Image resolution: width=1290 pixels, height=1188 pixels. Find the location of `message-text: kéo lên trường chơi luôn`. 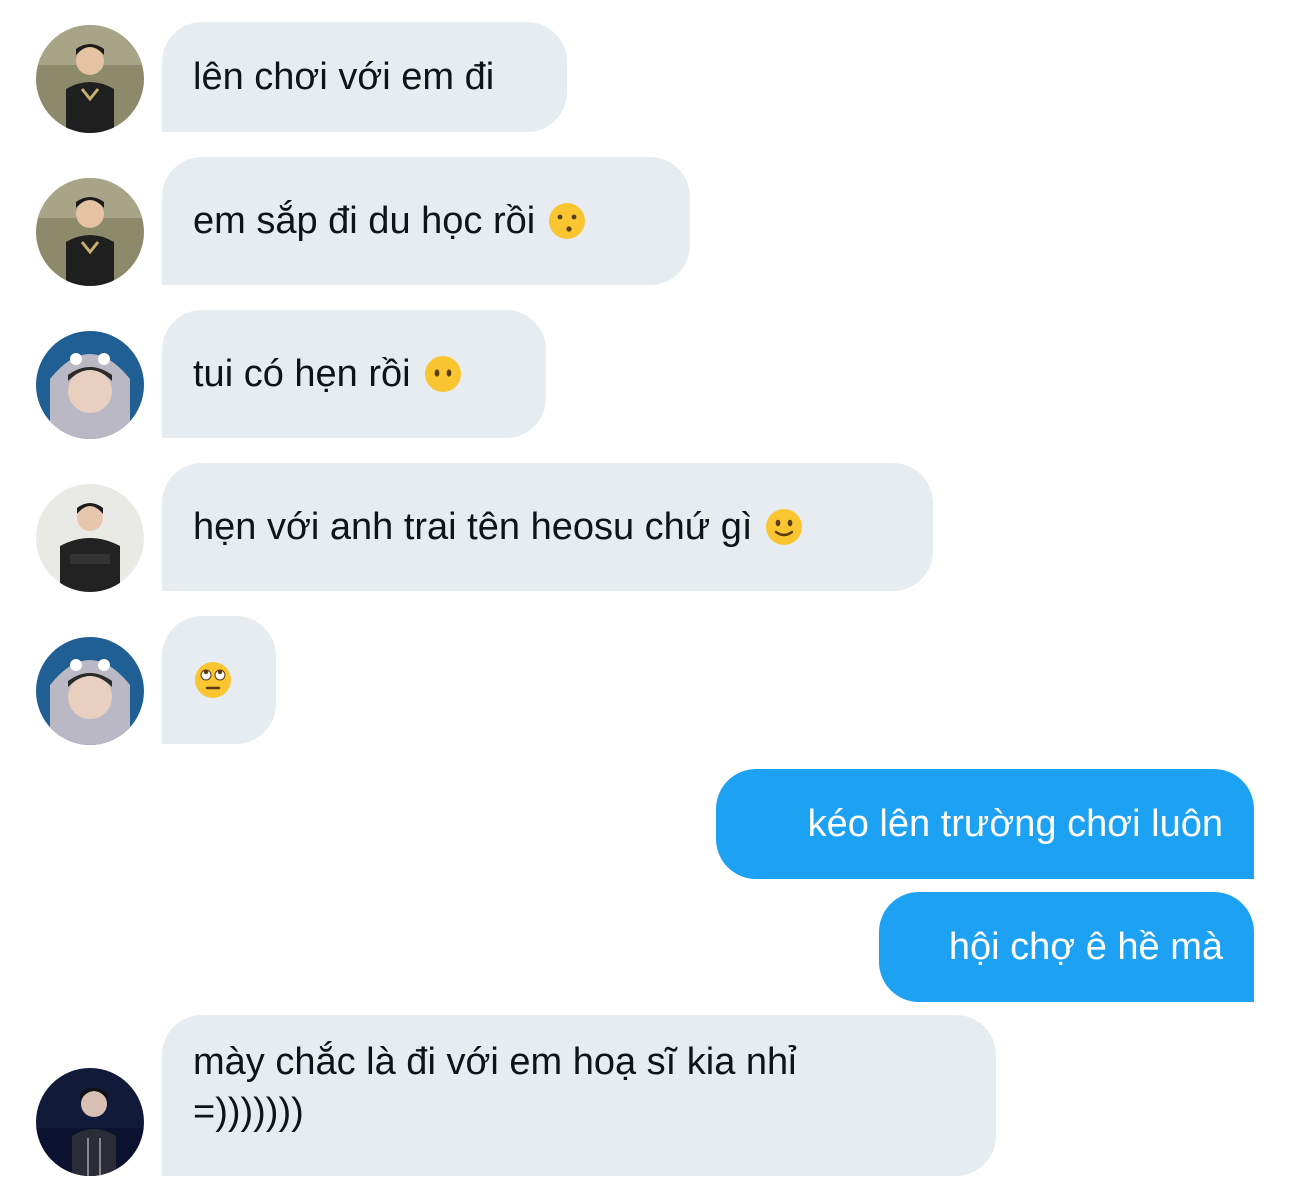

message-text: kéo lên trường chơi luôn is located at coordinates (1015, 824).